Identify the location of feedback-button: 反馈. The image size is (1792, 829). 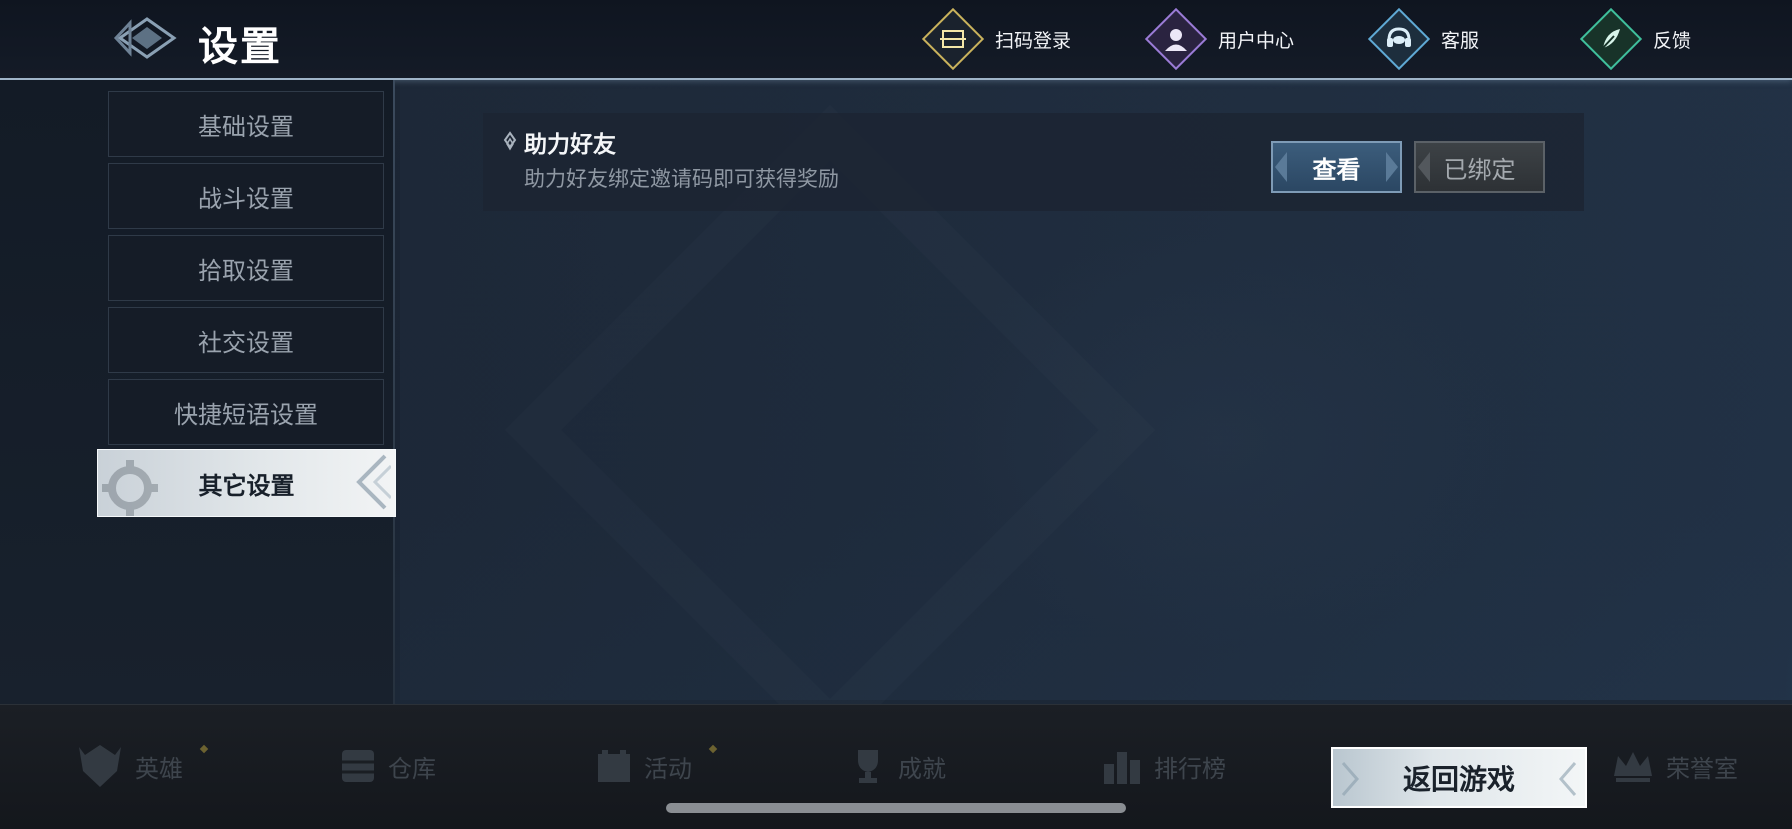
(1635, 39).